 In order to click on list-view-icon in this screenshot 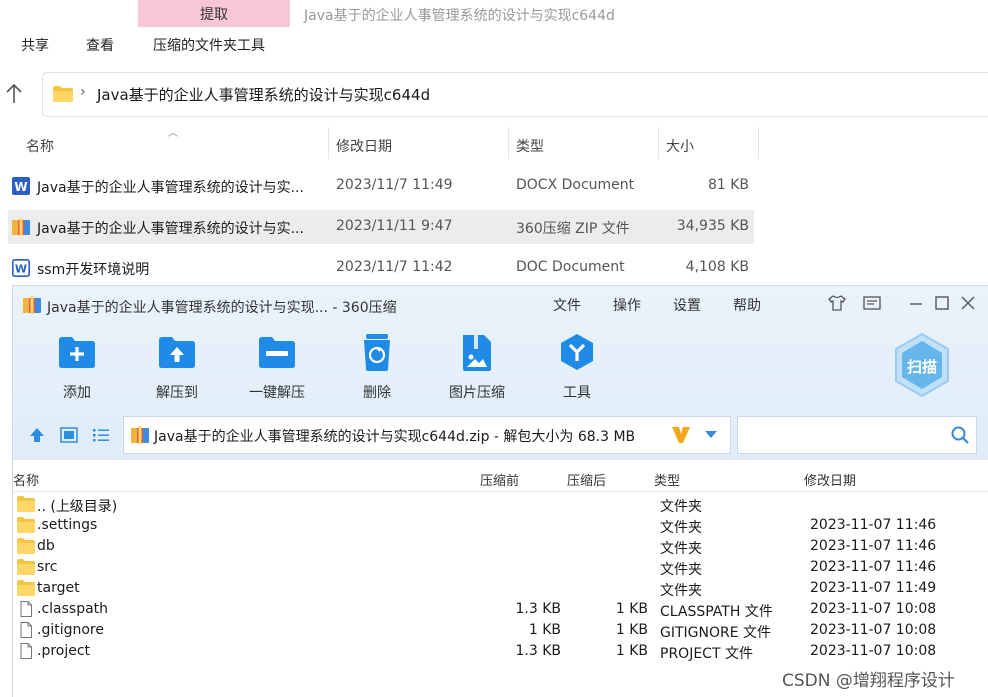, I will do `click(101, 435)`.